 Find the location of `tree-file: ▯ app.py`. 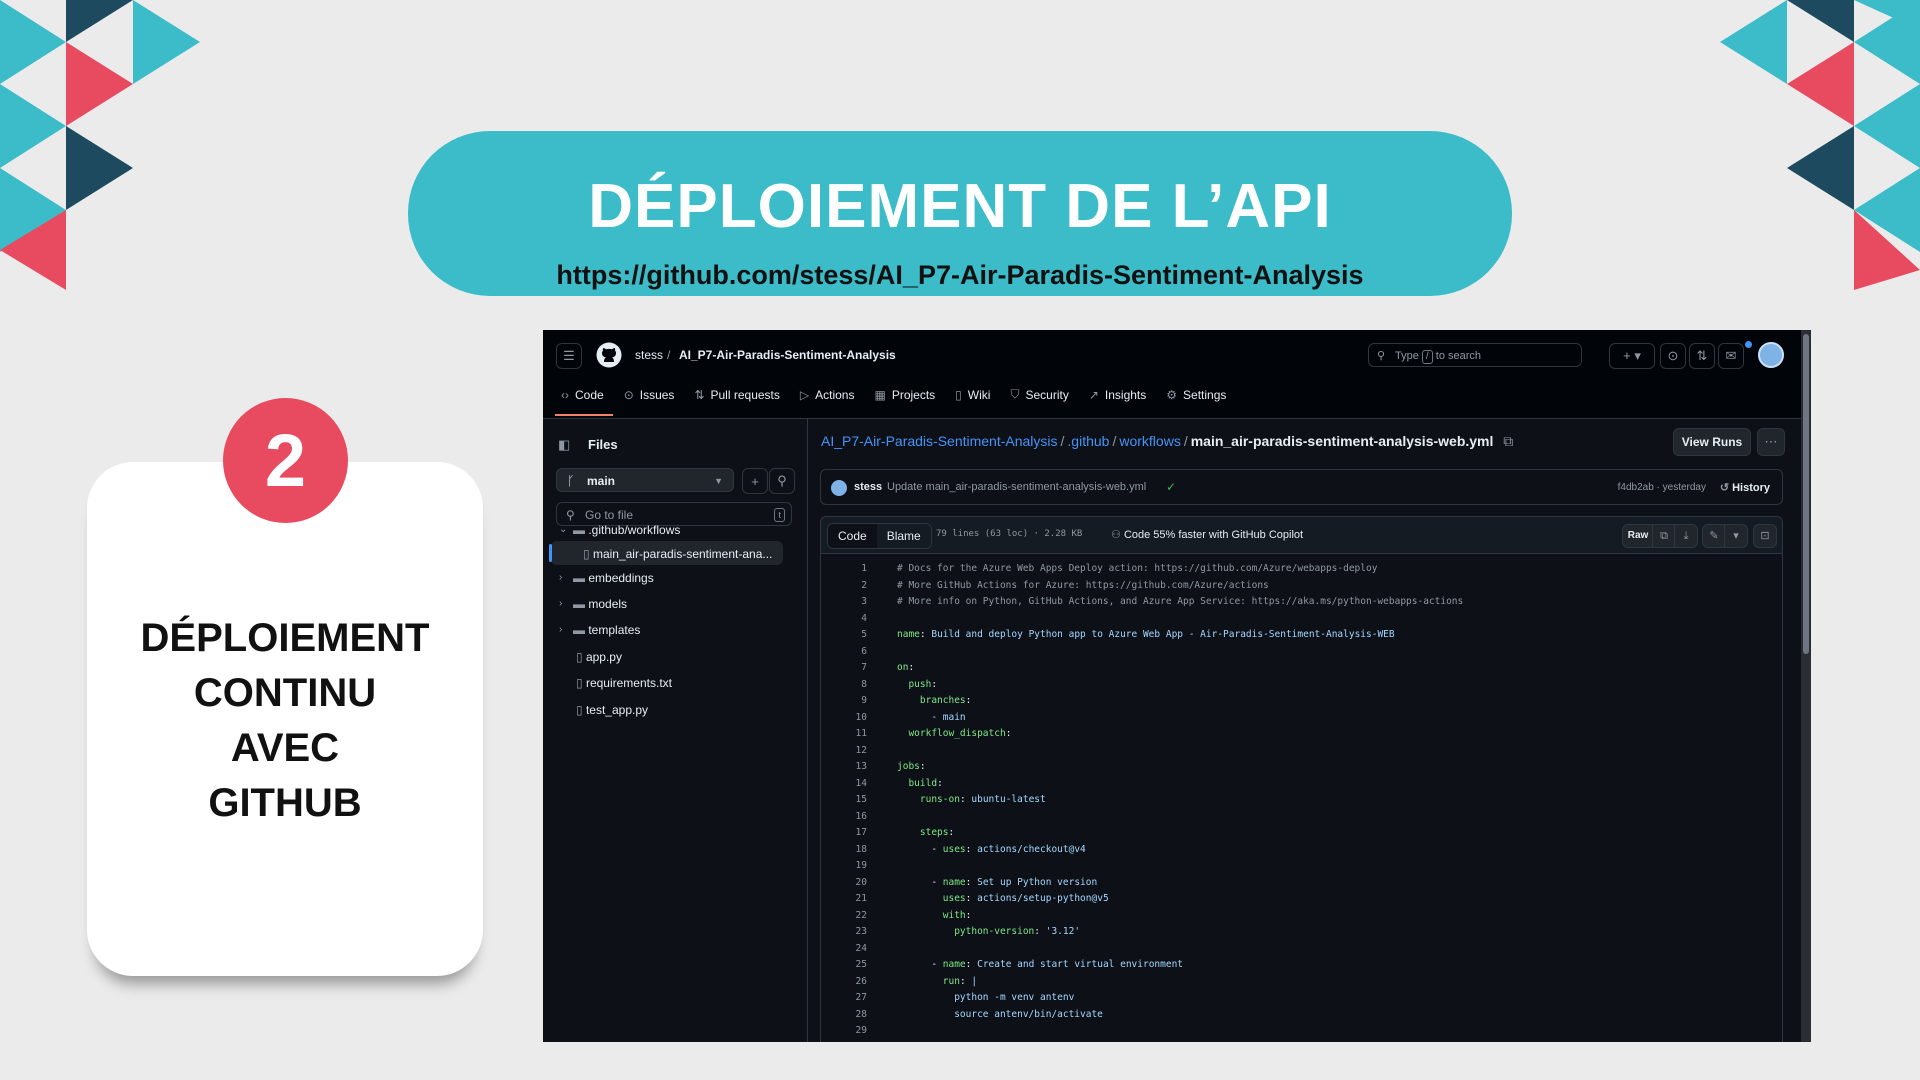

tree-file: ▯ app.py is located at coordinates (599, 657).